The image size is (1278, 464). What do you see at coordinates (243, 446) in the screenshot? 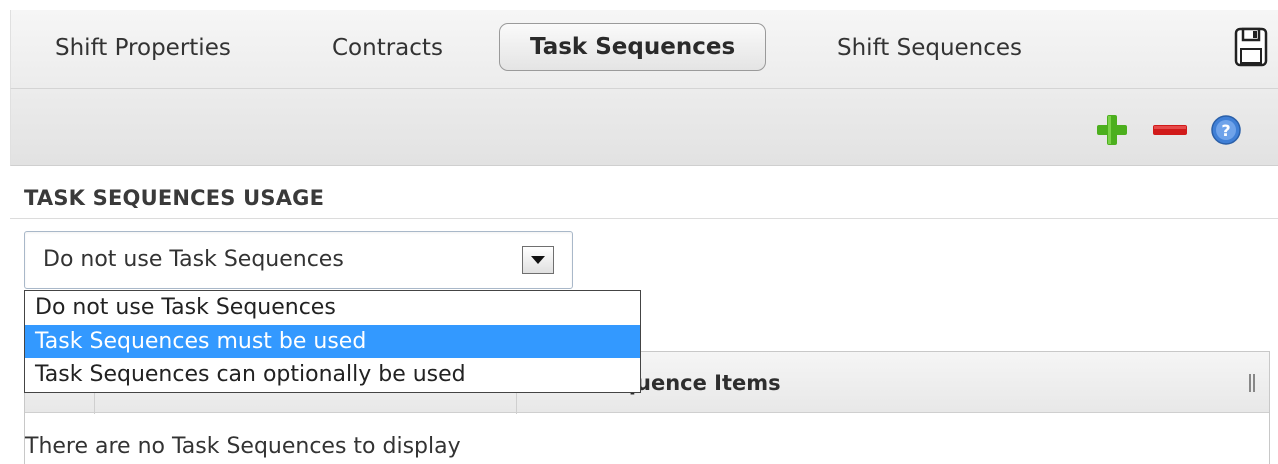
I see `empty-message: There are no Task Sequences to display` at bounding box center [243, 446].